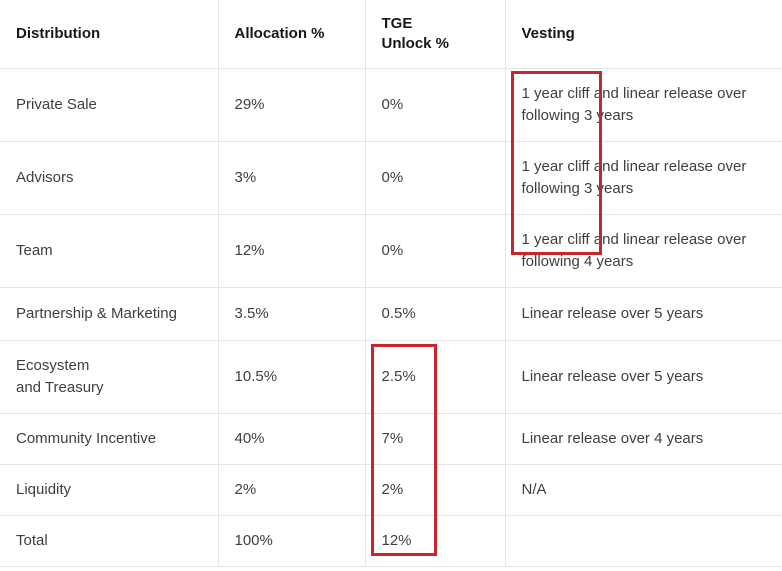  I want to click on cell-tge-unlock: 0.5%, so click(435, 314).